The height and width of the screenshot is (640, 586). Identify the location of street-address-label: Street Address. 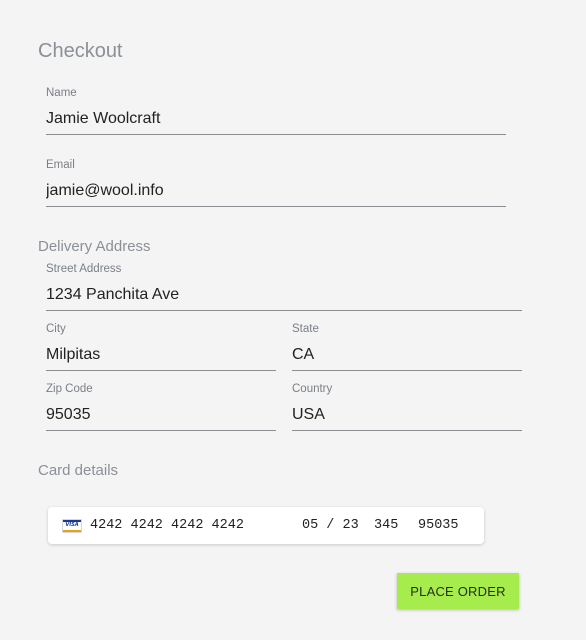
(83, 270).